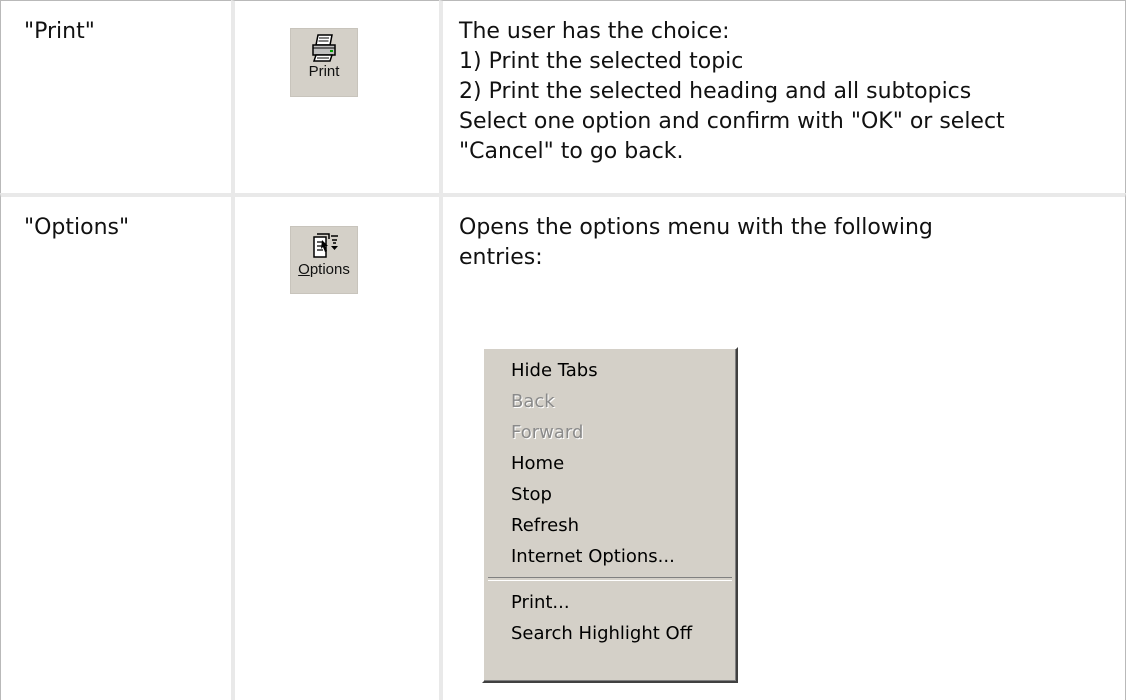 The height and width of the screenshot is (700, 1126). I want to click on options-toolbar-button: Options, so click(324, 260).